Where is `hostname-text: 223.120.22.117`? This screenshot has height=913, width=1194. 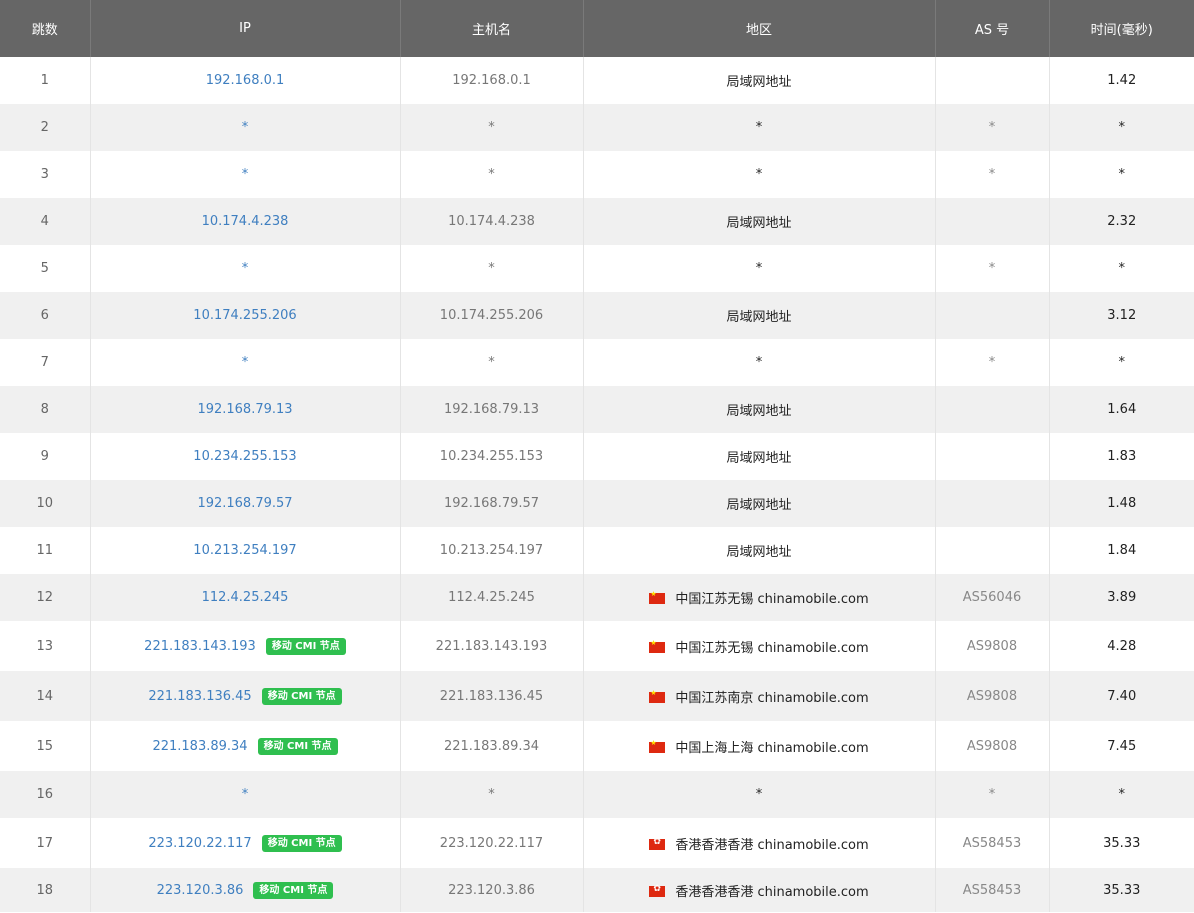
hostname-text: 223.120.22.117 is located at coordinates (491, 843).